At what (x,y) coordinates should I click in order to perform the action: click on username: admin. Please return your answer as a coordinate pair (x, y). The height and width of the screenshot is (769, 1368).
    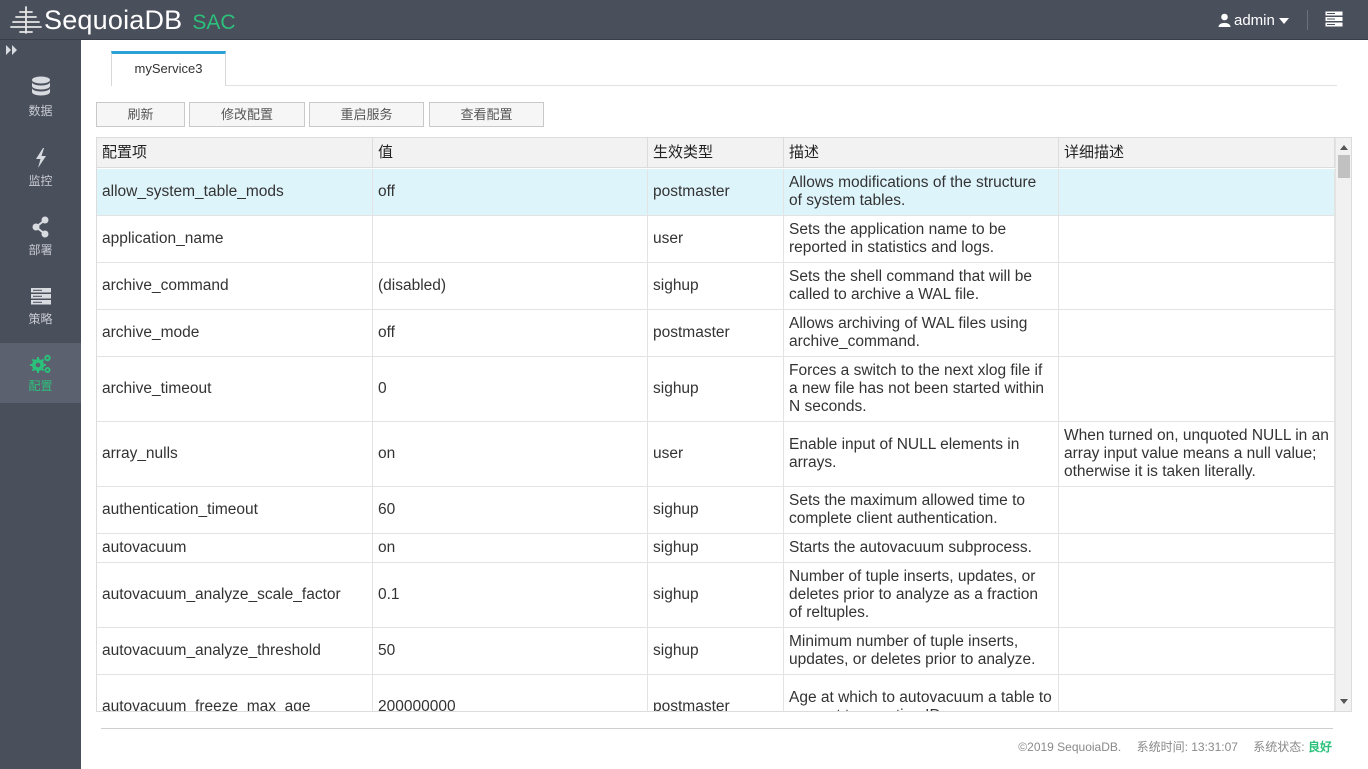
    Looking at the image, I should click on (1254, 20).